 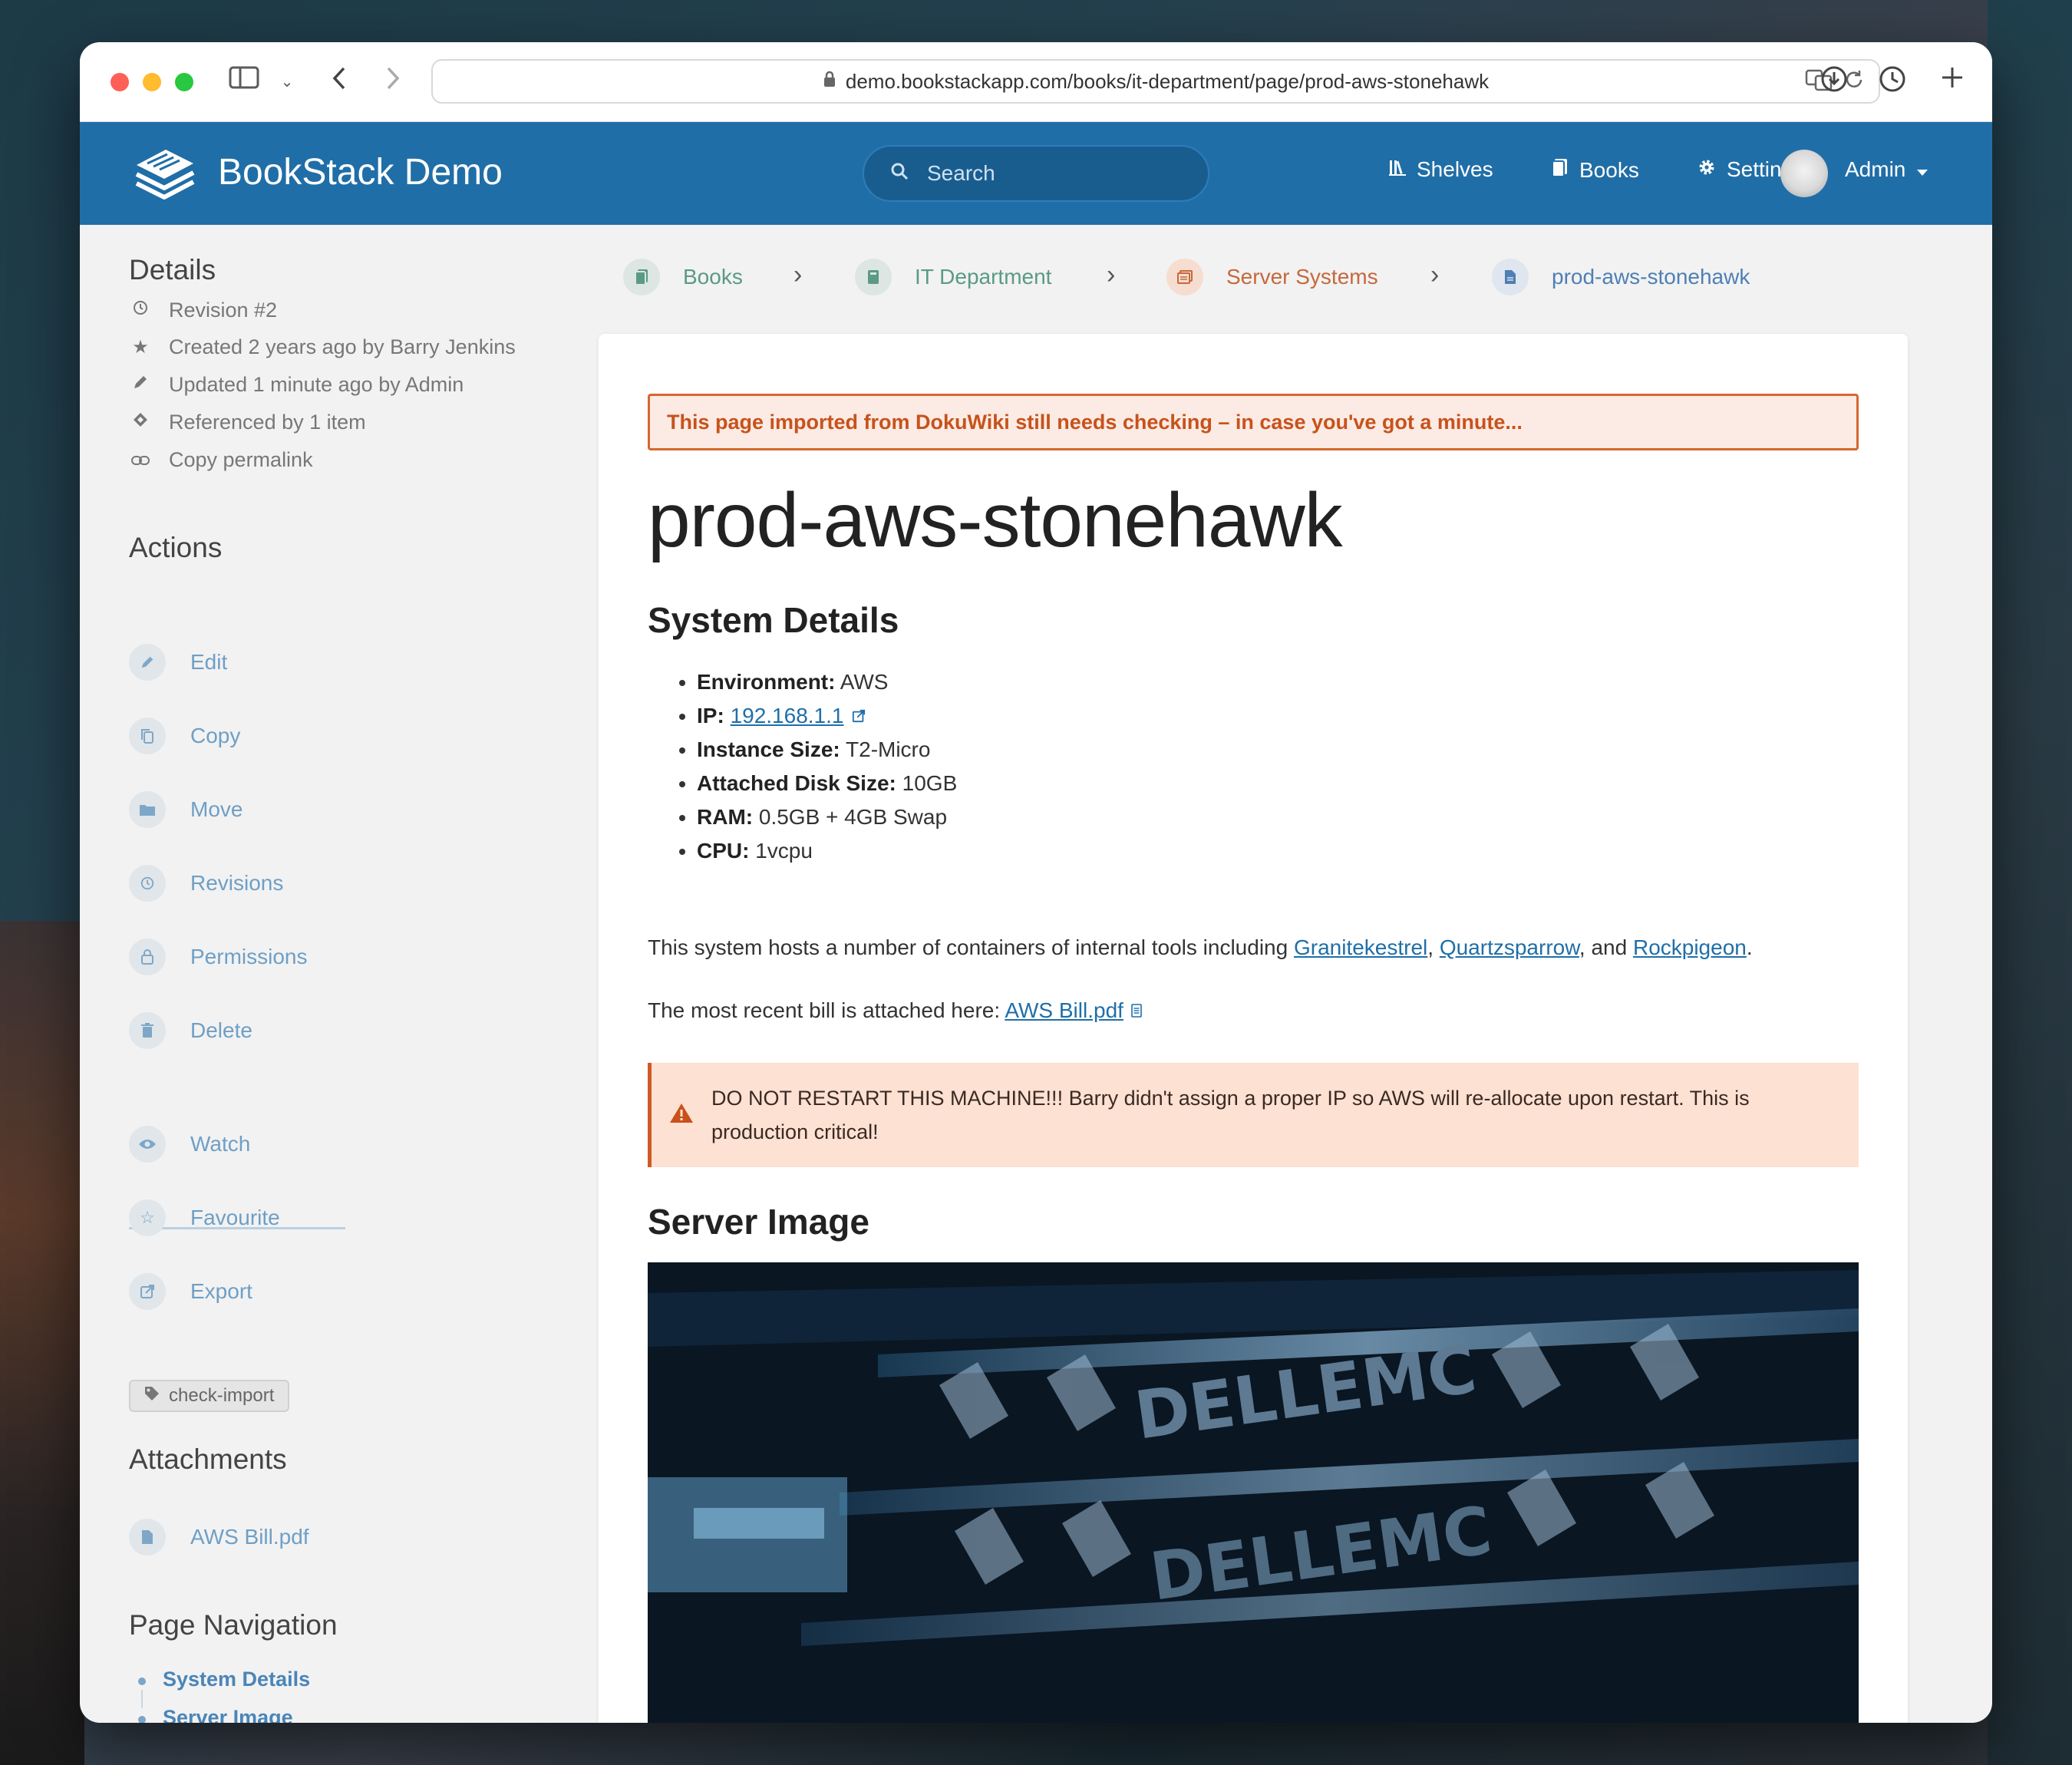 What do you see at coordinates (228, 1714) in the screenshot?
I see `page-nav-server-image: Server Image` at bounding box center [228, 1714].